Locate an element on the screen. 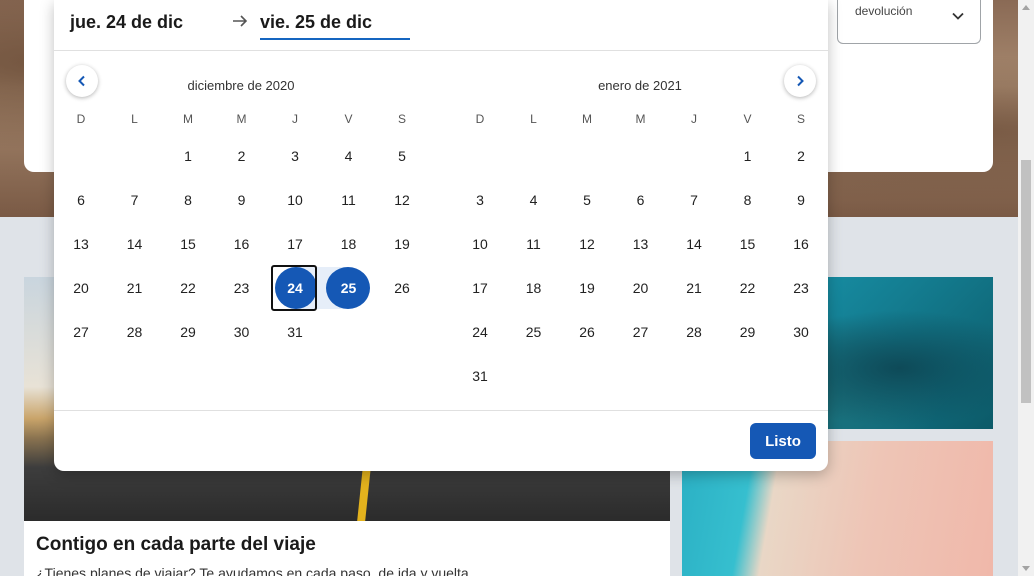  date-picker-footer-divider is located at coordinates (441, 410).